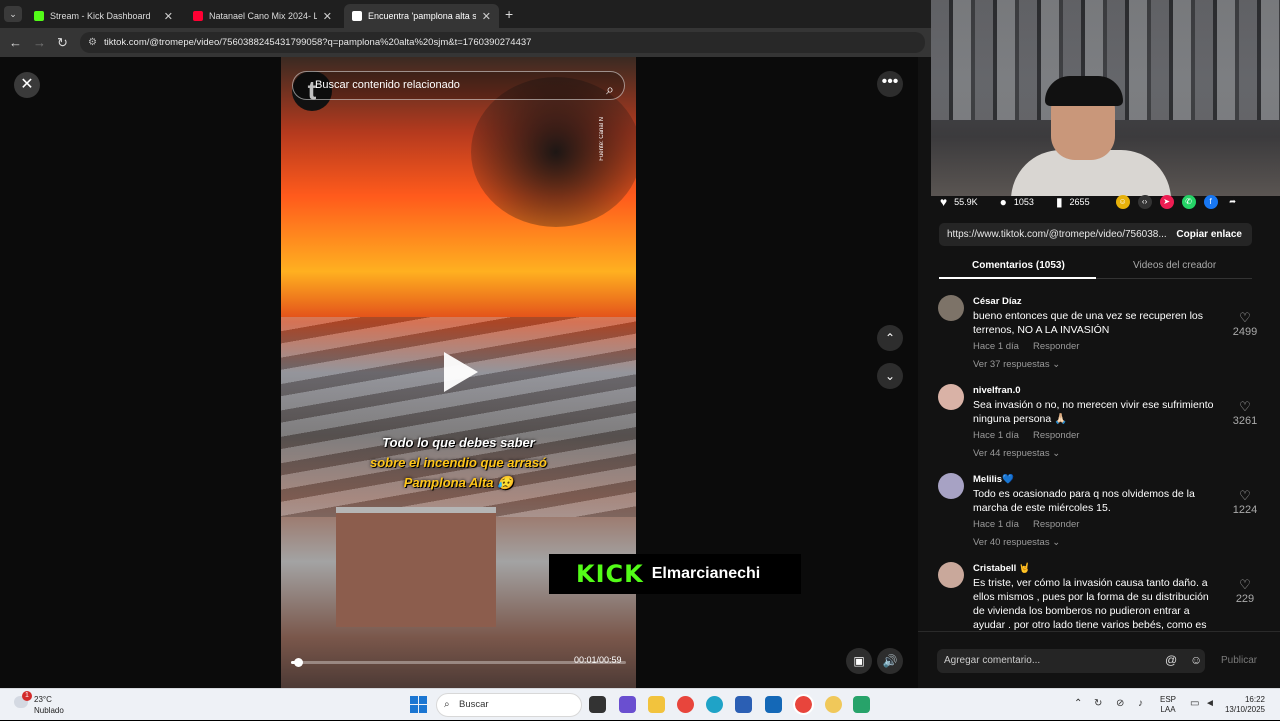  What do you see at coordinates (743, 704) in the screenshot?
I see `store-icon` at bounding box center [743, 704].